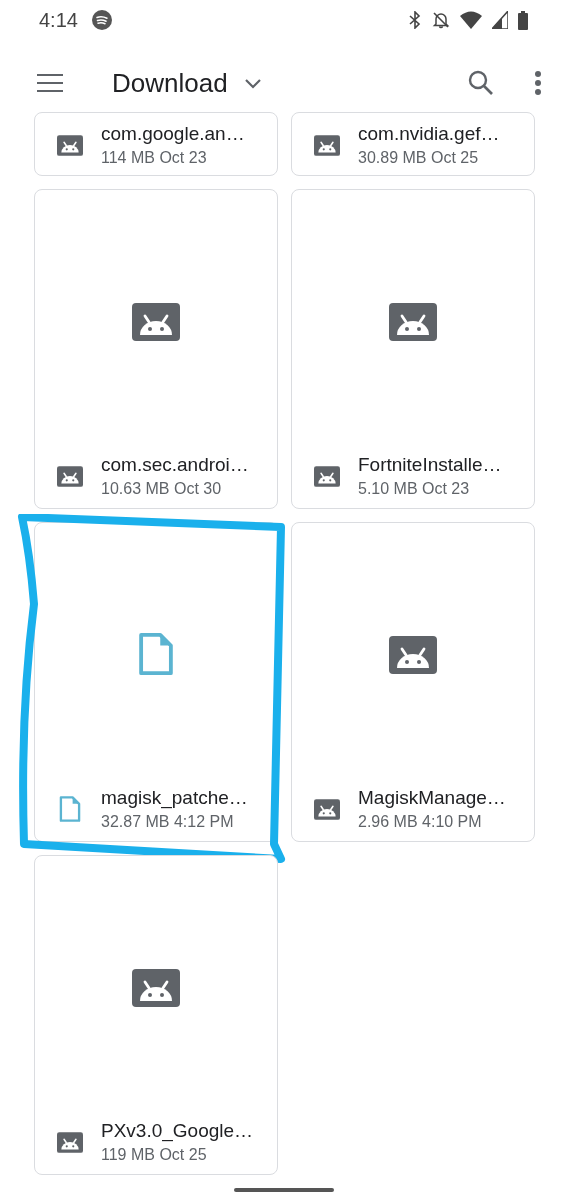 The height and width of the screenshot is (1200, 568). What do you see at coordinates (500, 20) in the screenshot?
I see `signal-icon` at bounding box center [500, 20].